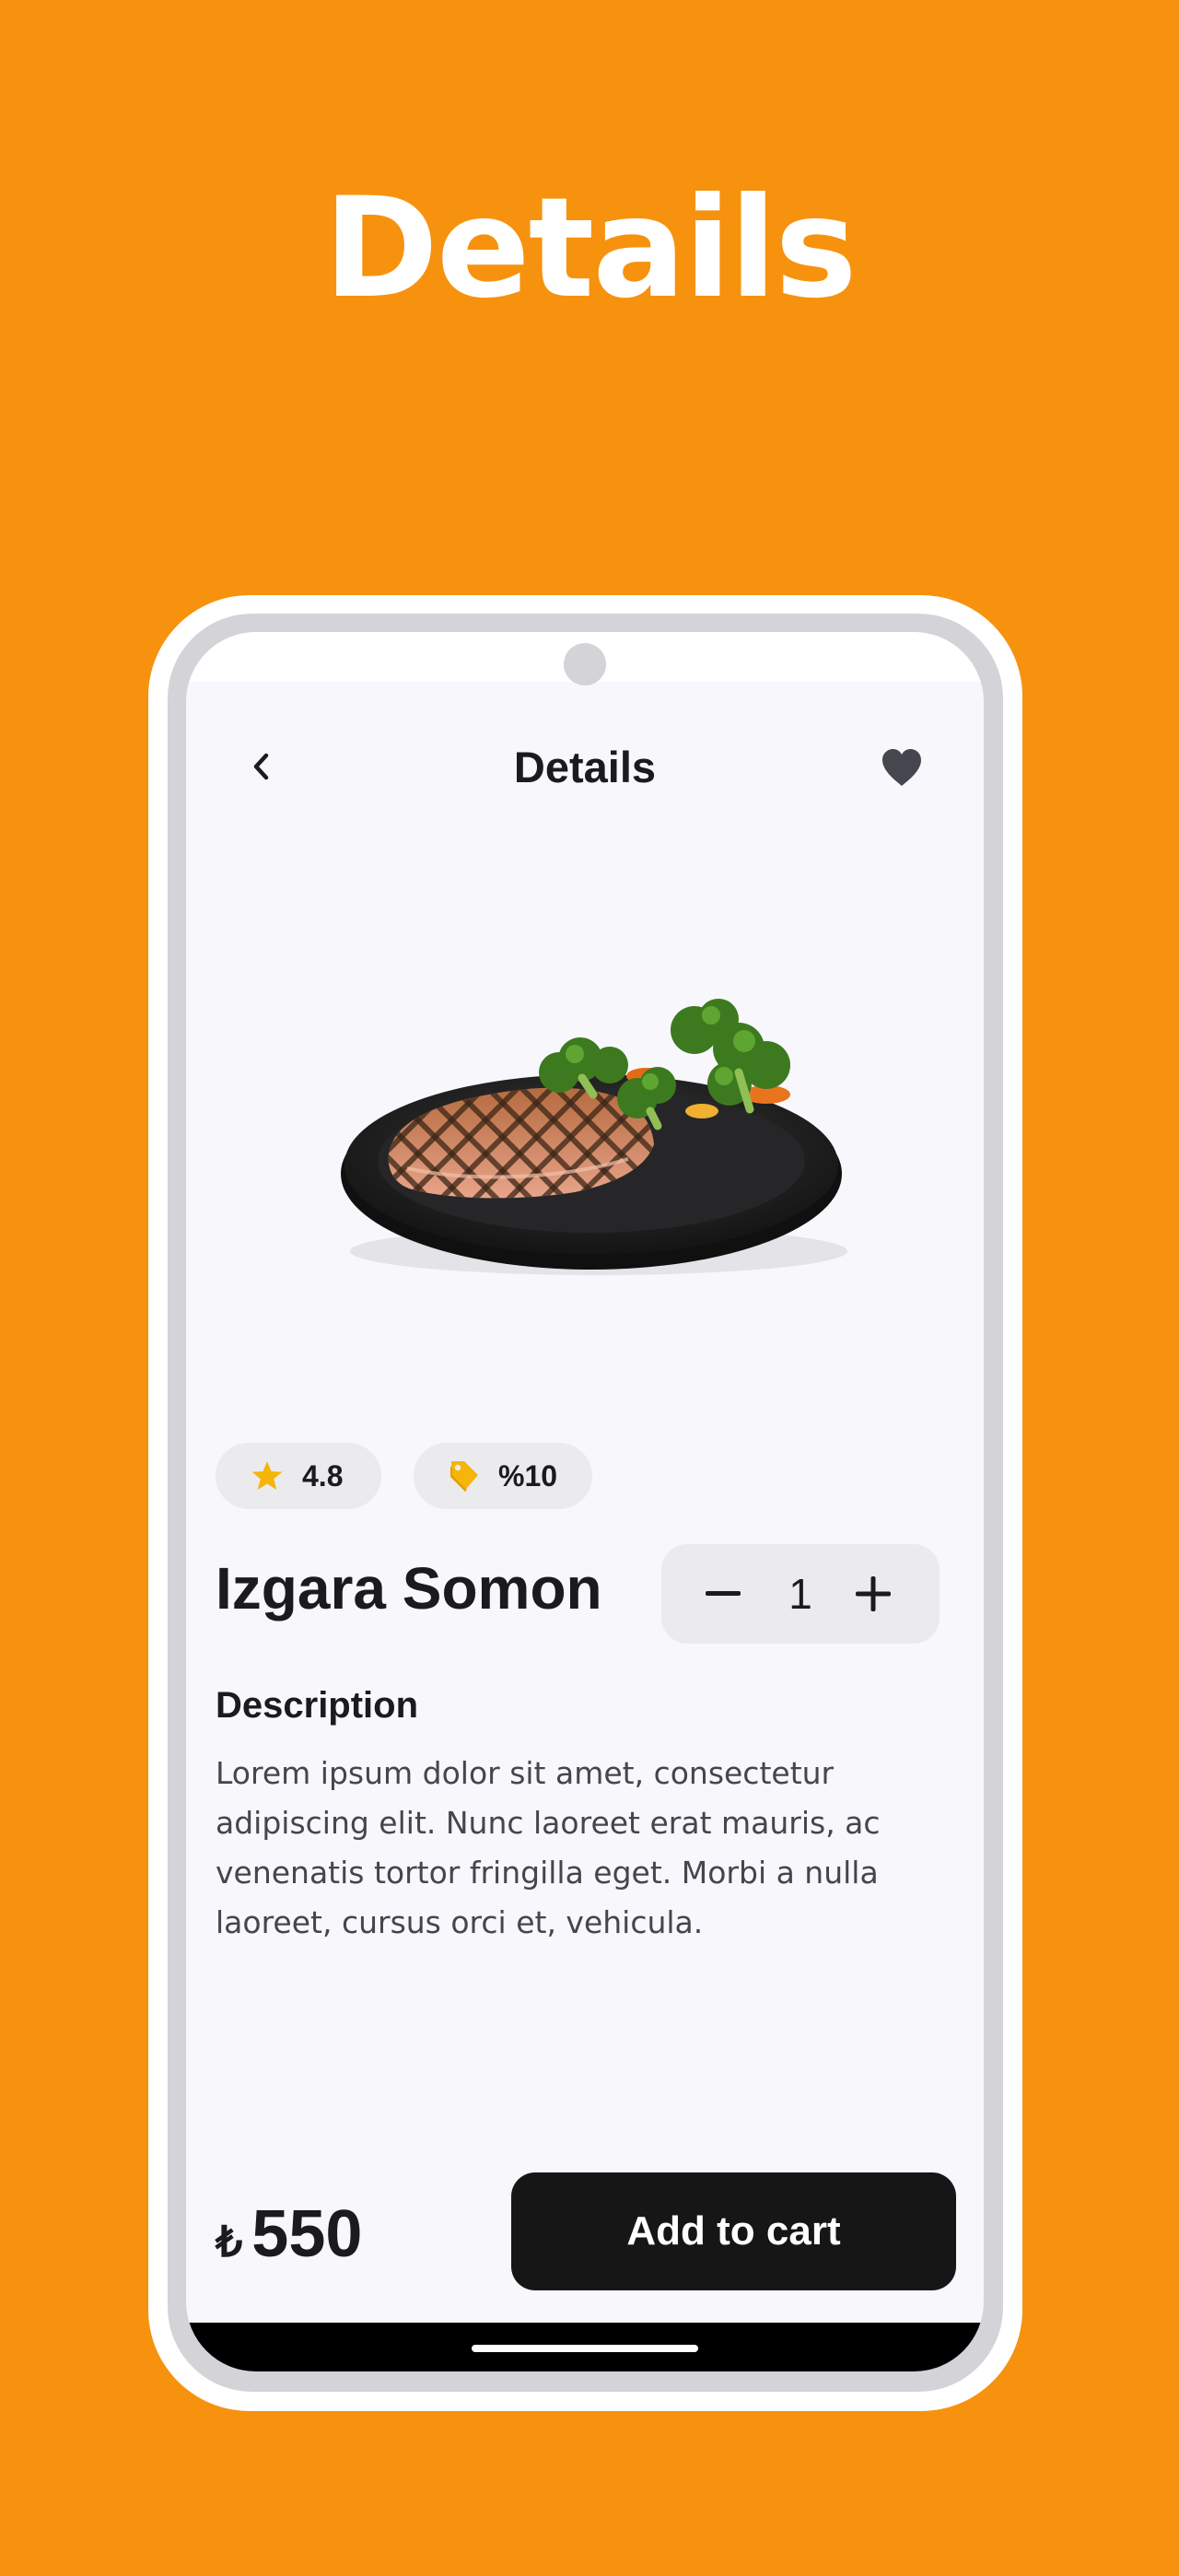 The height and width of the screenshot is (2576, 1179). I want to click on chevron-left-icon, so click(261, 766).